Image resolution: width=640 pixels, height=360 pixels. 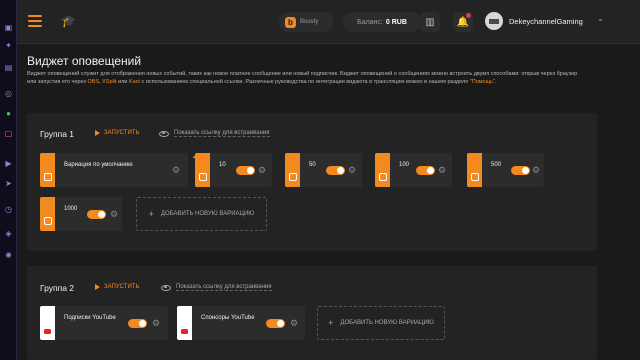 What do you see at coordinates (68, 21) in the screenshot?
I see `graduation-cap-icon: 🎓` at bounding box center [68, 21].